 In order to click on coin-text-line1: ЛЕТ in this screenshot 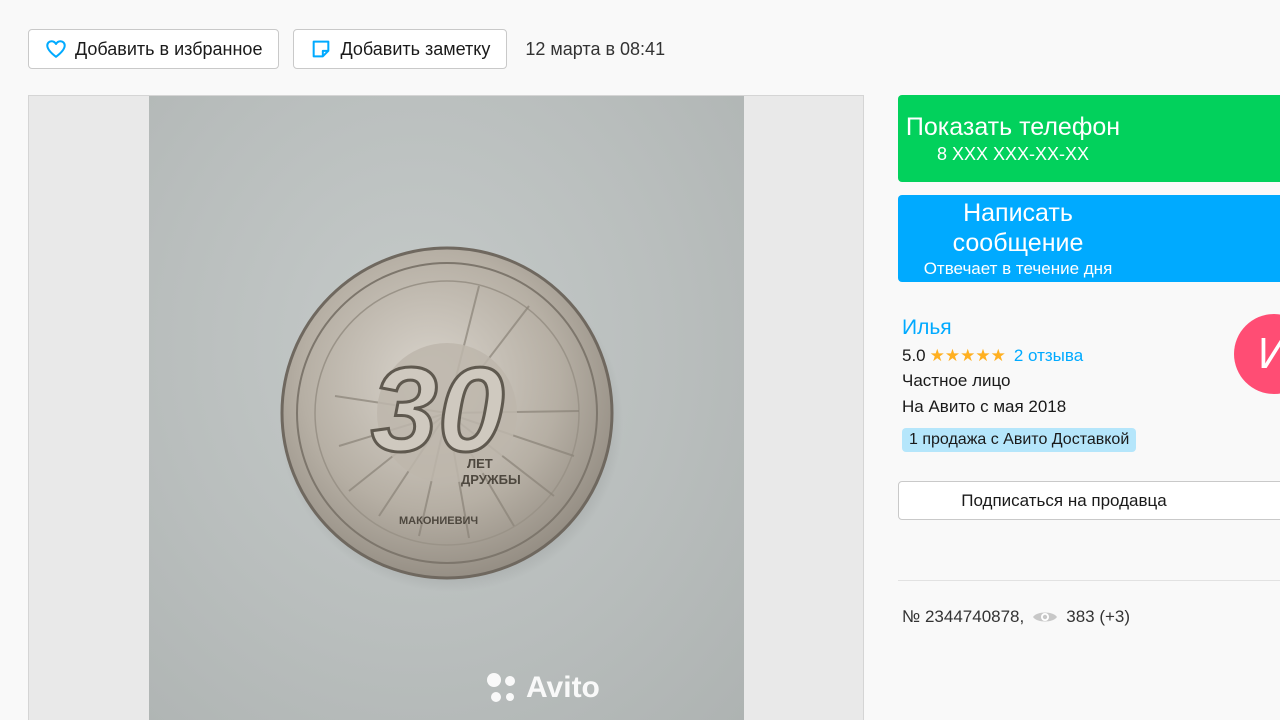, I will do `click(480, 463)`.